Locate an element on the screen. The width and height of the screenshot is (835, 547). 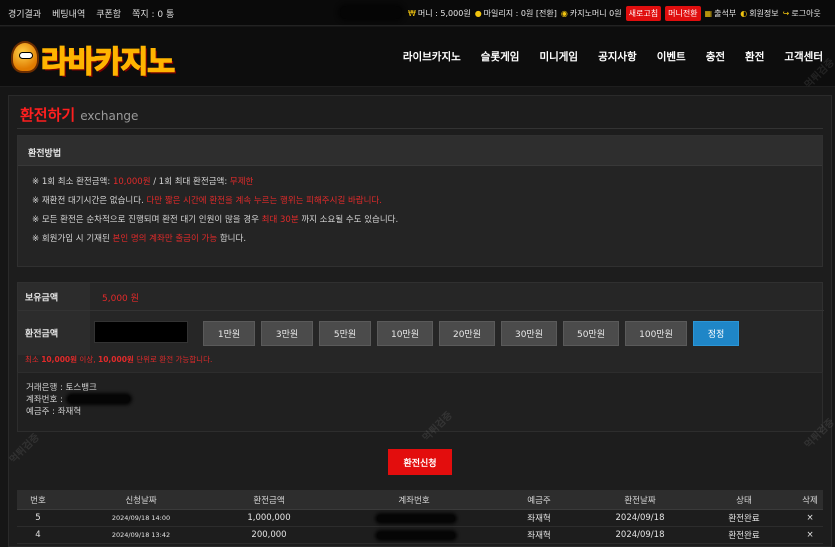
nav-notices: 공지사항 is located at coordinates (617, 56).